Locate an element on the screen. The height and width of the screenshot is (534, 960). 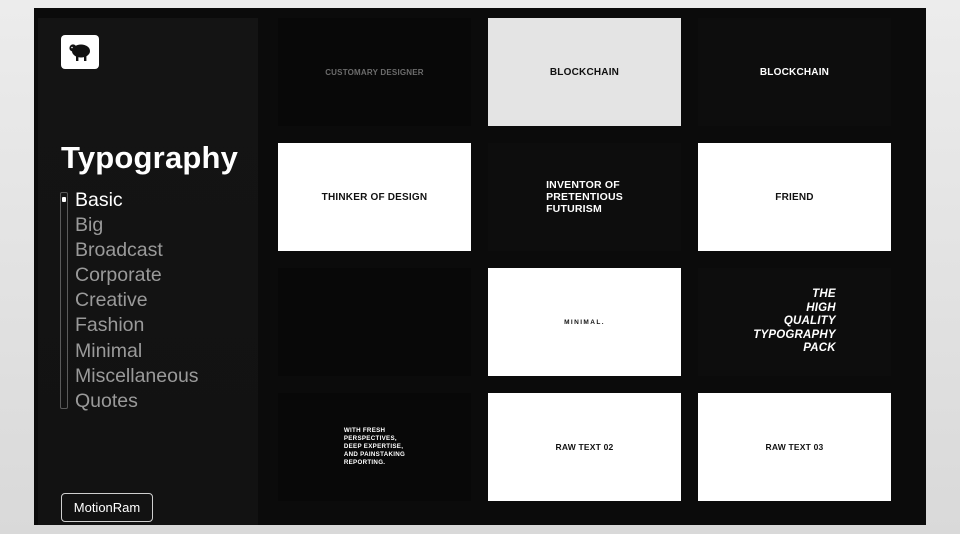
preview-card: MINIMAL. is located at coordinates (584, 322).